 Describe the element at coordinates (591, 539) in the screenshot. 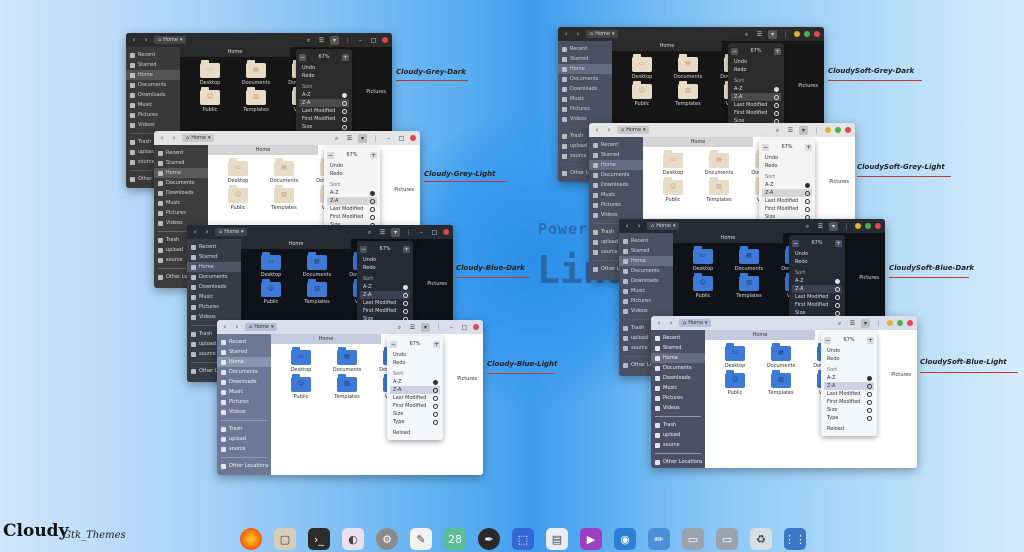

I see `video-icon: ▶` at that location.